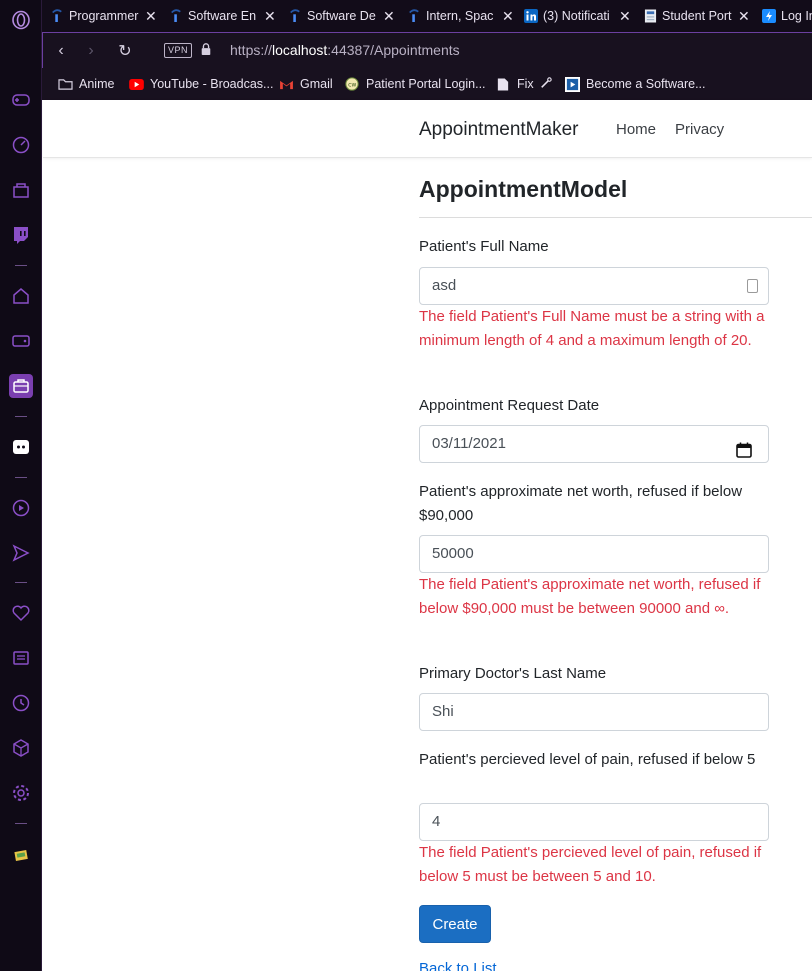 Image resolution: width=812 pixels, height=971 pixels. What do you see at coordinates (222, 16) in the screenshot?
I see `browser-tab: Software En ✕` at bounding box center [222, 16].